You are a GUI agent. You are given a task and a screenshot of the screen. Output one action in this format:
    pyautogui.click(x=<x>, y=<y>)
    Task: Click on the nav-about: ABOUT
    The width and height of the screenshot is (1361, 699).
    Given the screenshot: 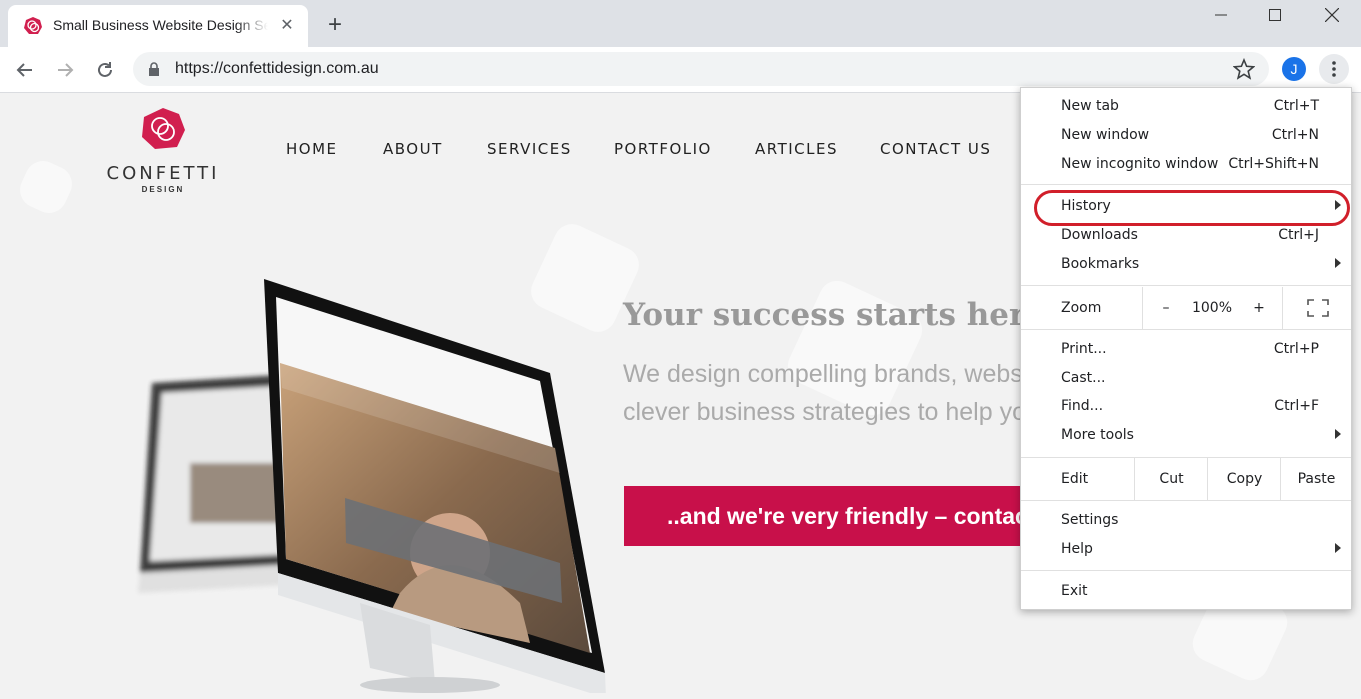 What is the action you would take?
    pyautogui.click(x=413, y=149)
    